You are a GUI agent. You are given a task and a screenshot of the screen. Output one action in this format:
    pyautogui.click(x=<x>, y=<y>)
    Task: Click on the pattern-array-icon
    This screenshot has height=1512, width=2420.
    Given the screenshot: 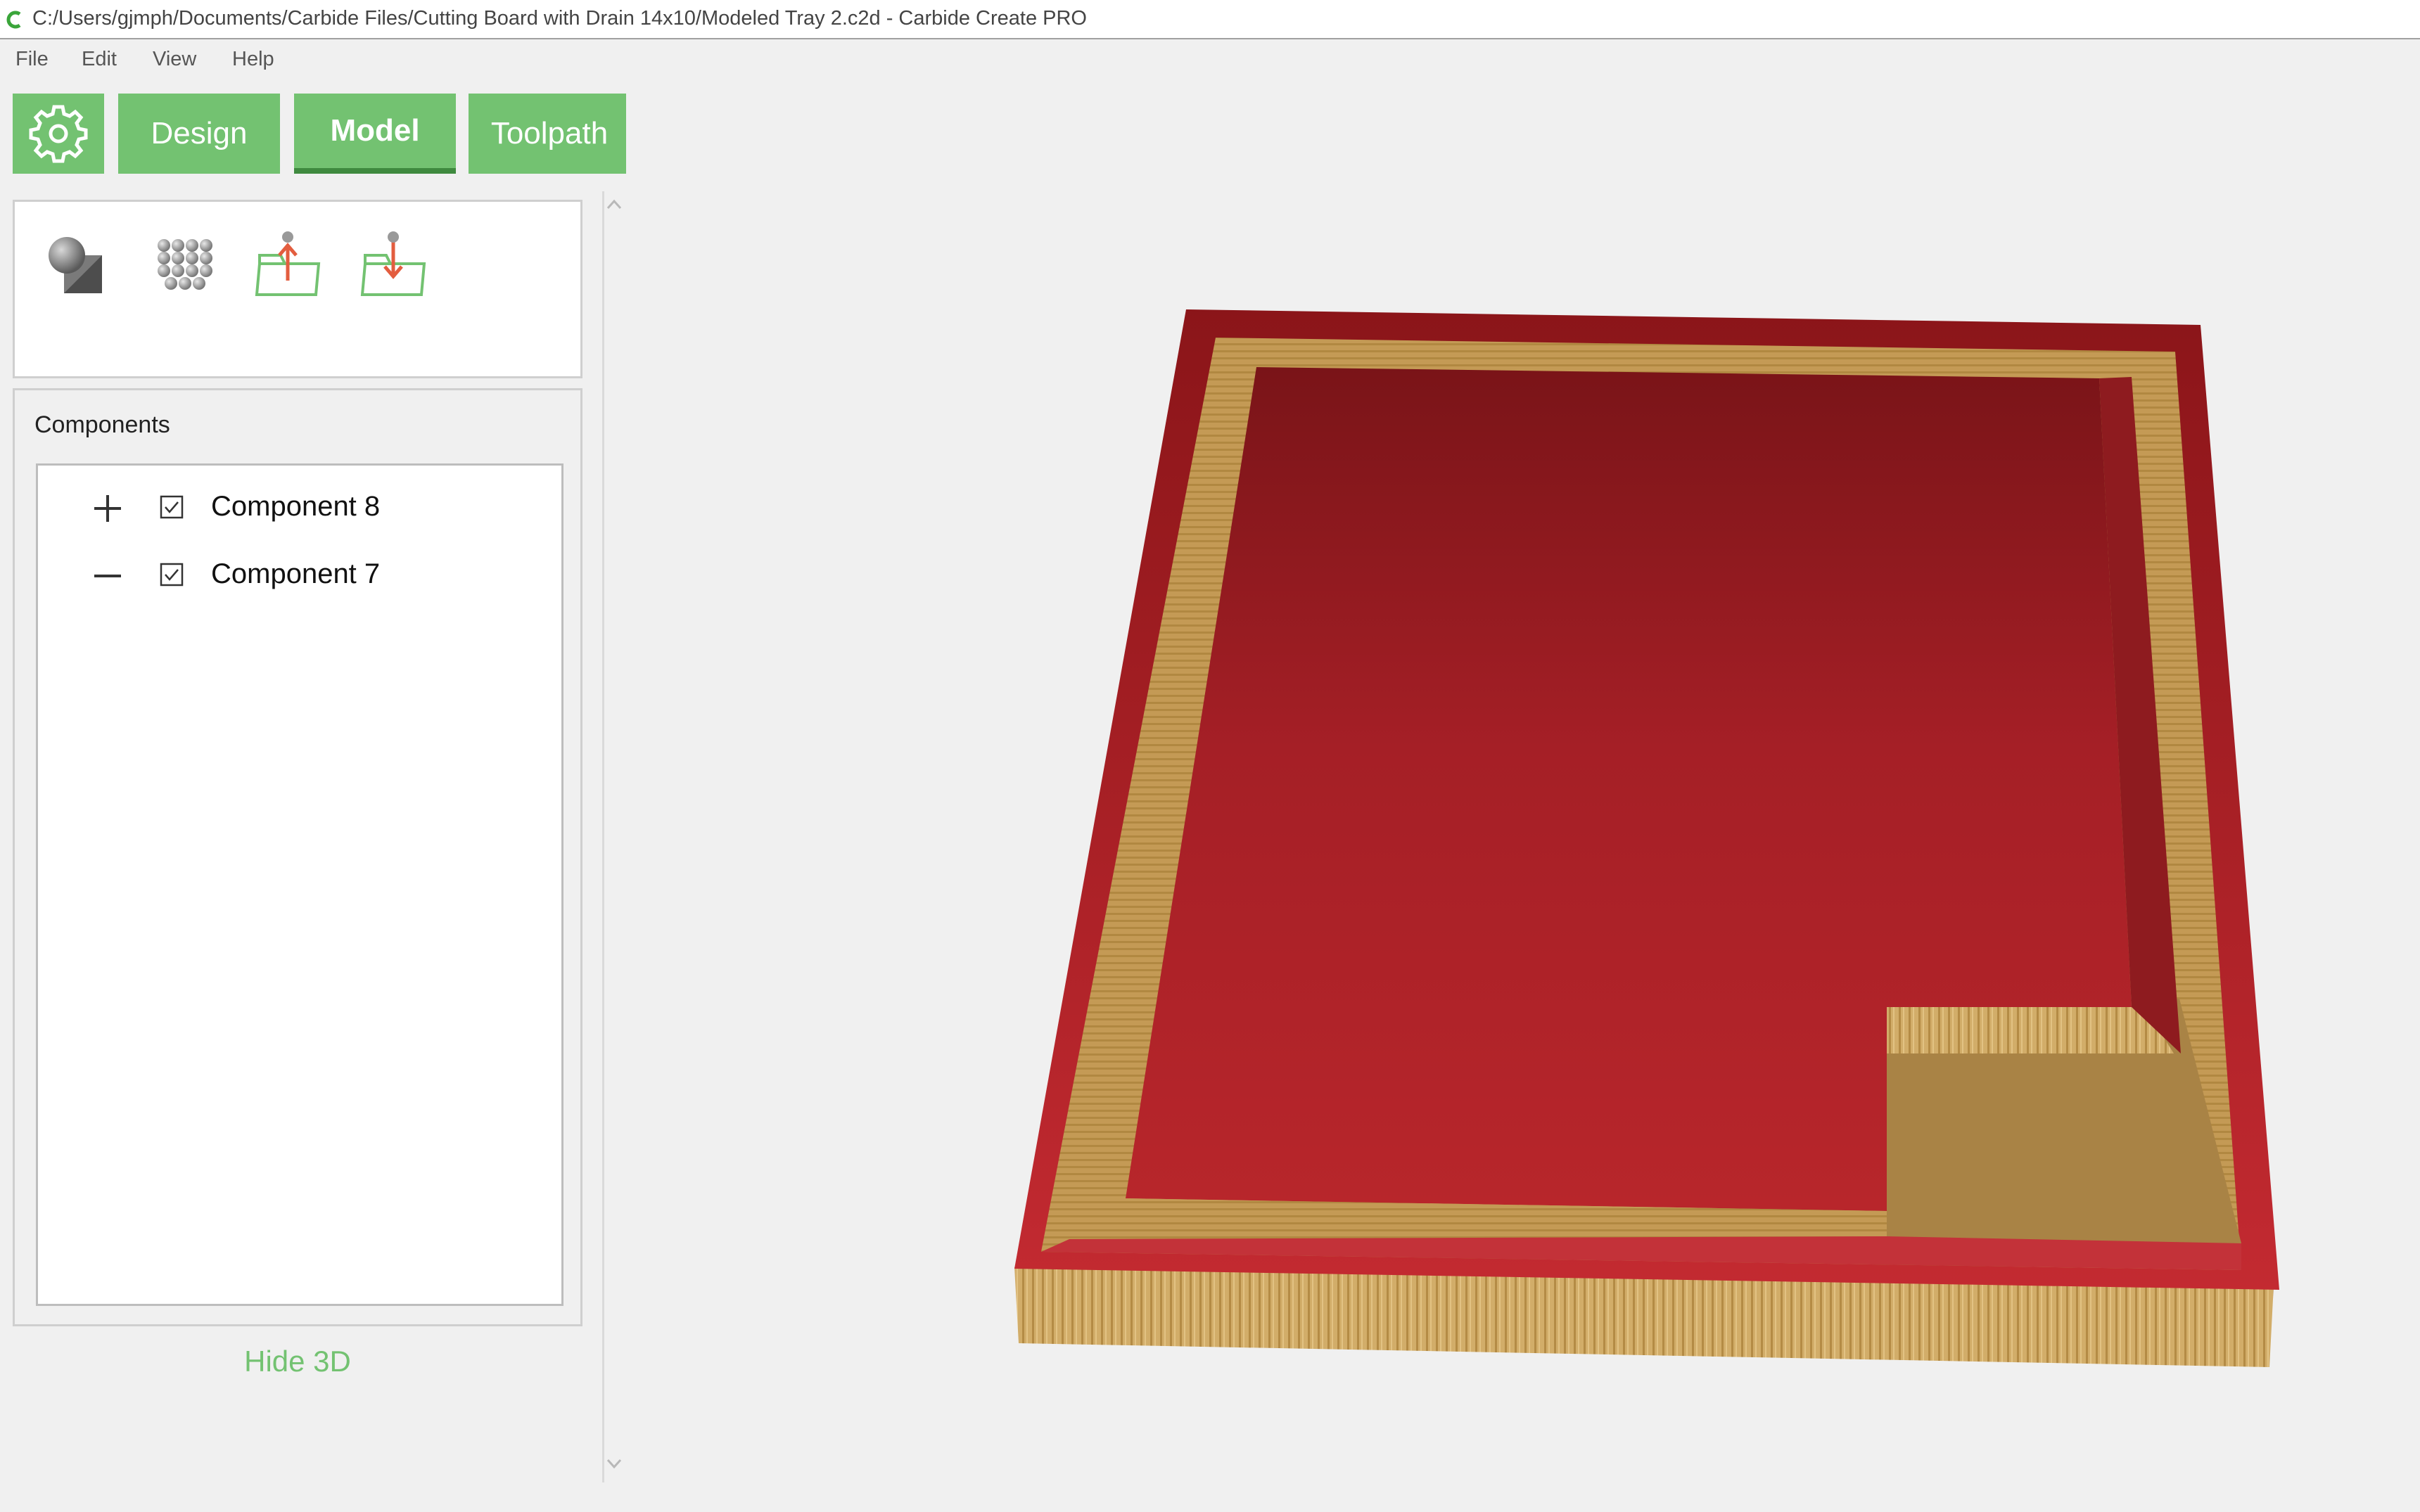 What is the action you would take?
    pyautogui.click(x=184, y=265)
    